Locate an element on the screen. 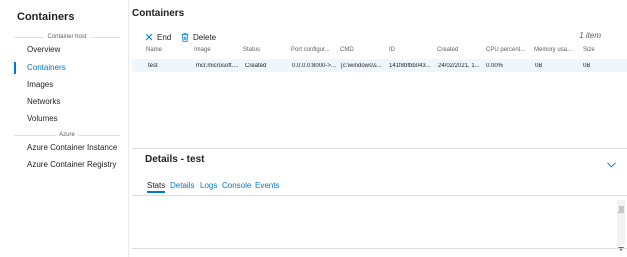 The width and height of the screenshot is (627, 257). column-header-name: Name is located at coordinates (154, 50).